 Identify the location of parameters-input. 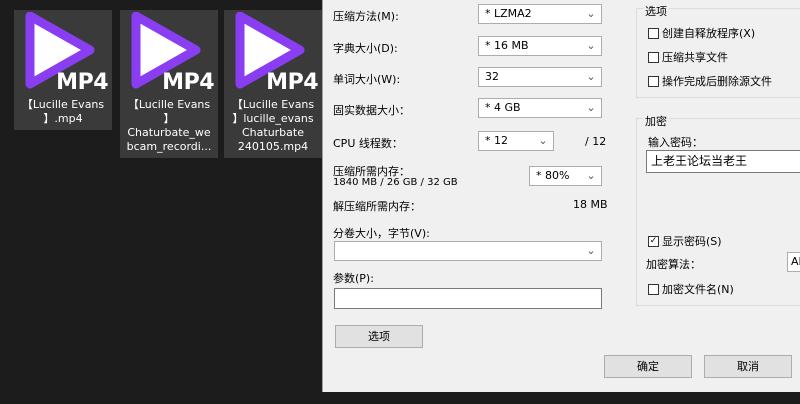
(468, 298).